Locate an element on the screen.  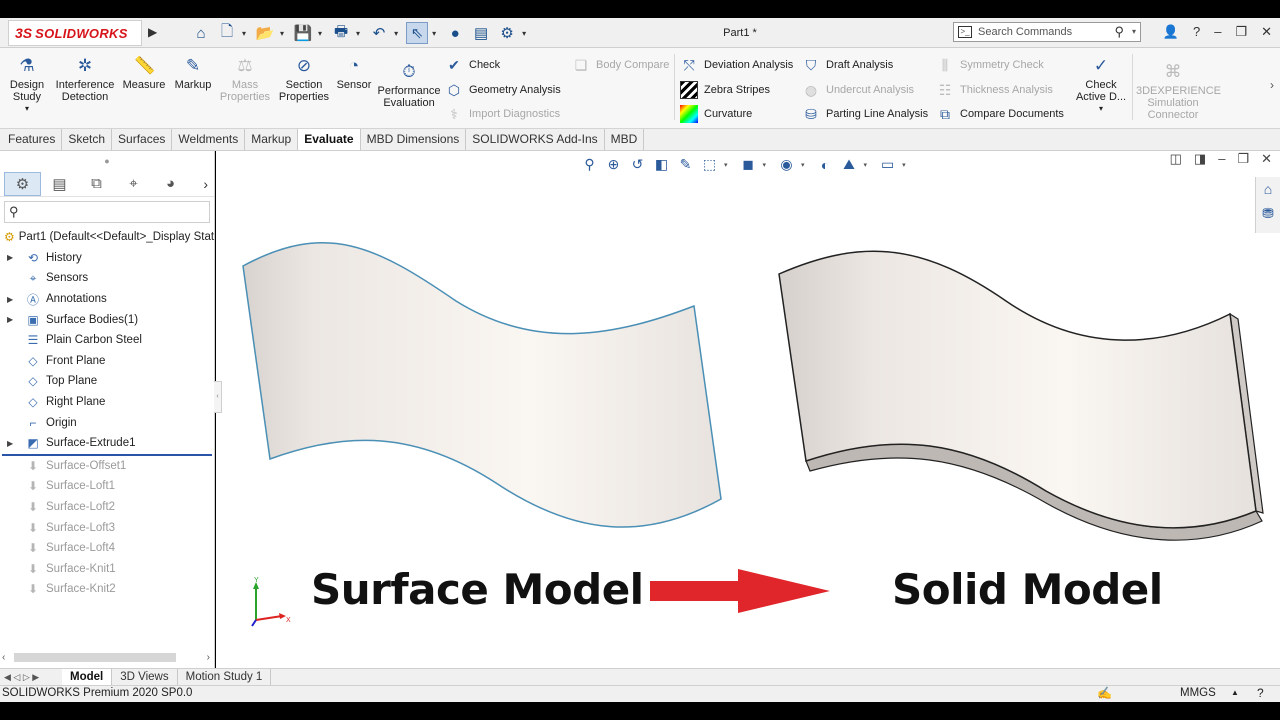
undercut-analysis-label: Undercut Analysis is located at coordinates (870, 90).